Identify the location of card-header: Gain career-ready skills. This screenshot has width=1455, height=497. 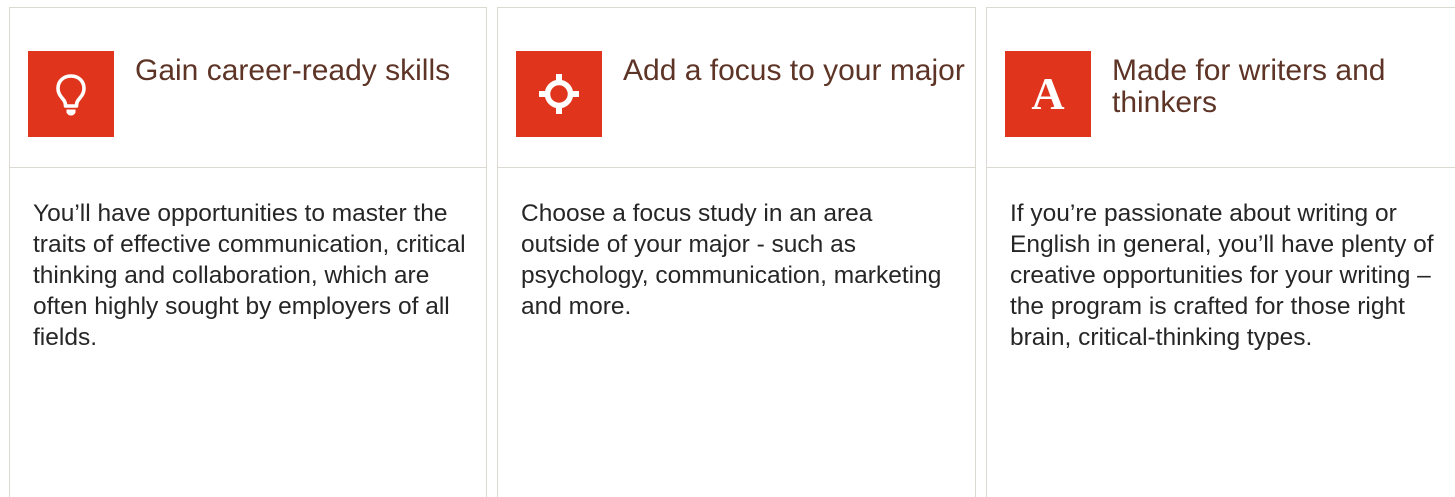
(248, 88).